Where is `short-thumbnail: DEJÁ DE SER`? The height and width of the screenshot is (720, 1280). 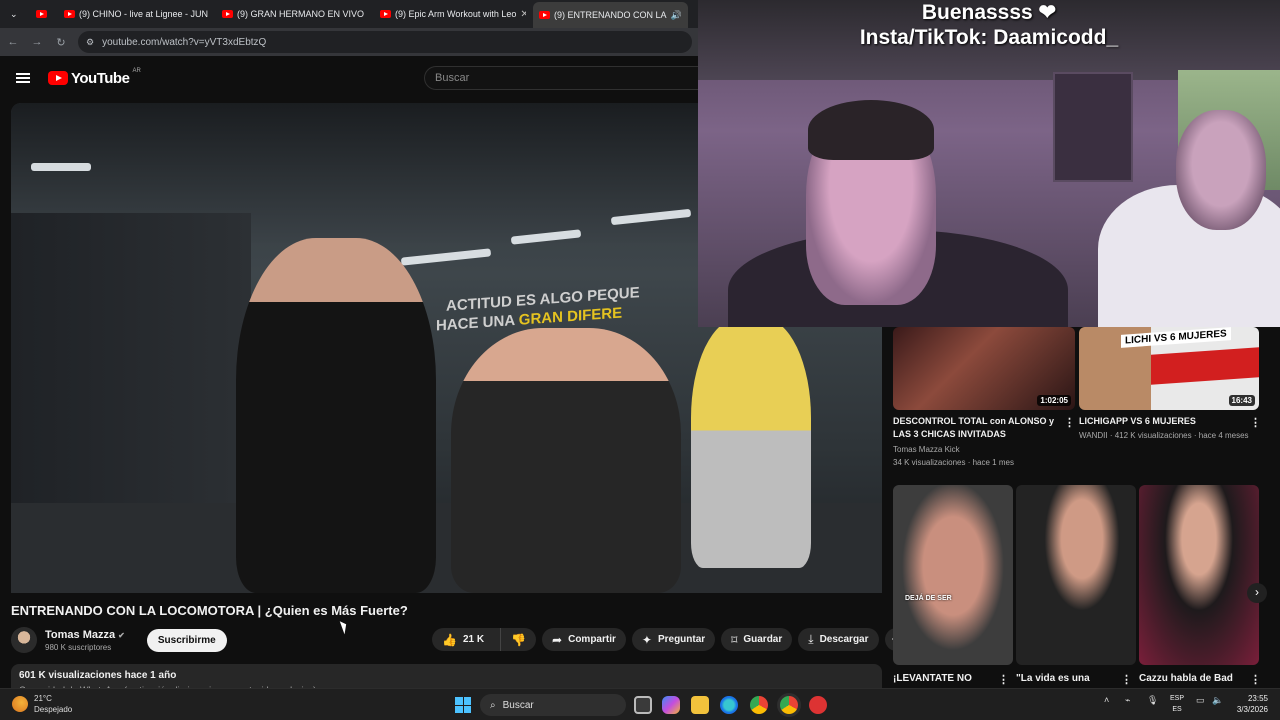
short-thumbnail: DEJÁ DE SER is located at coordinates (953, 575).